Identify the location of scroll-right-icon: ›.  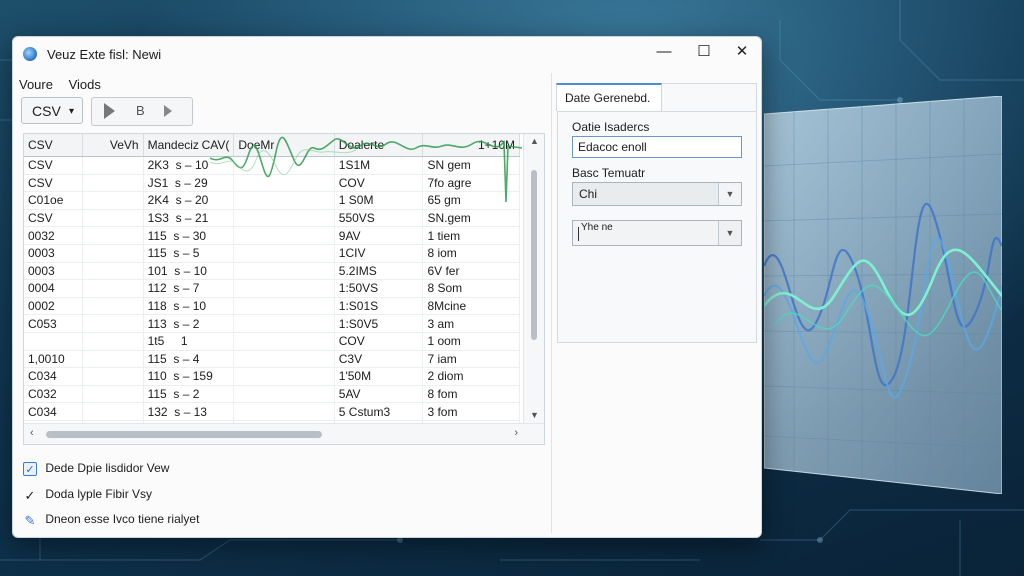
(516, 433).